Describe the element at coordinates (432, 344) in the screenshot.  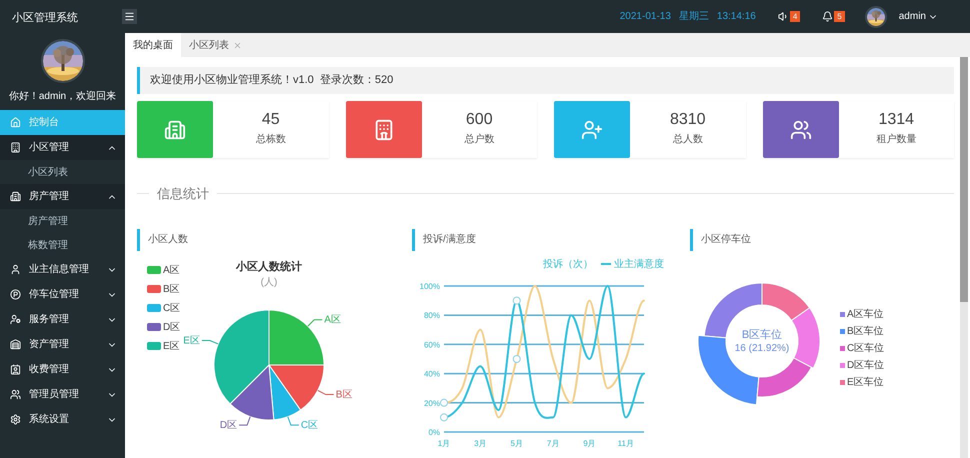
I see `axis-label: 60%` at that location.